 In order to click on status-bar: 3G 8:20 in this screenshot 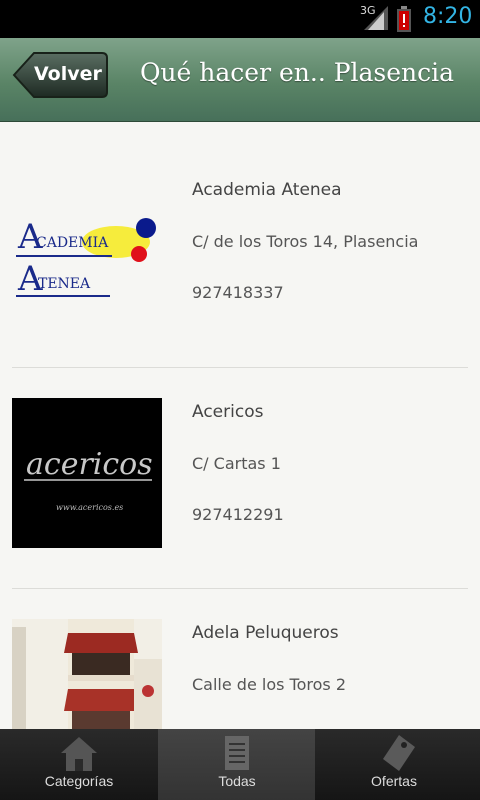, I will do `click(240, 19)`.